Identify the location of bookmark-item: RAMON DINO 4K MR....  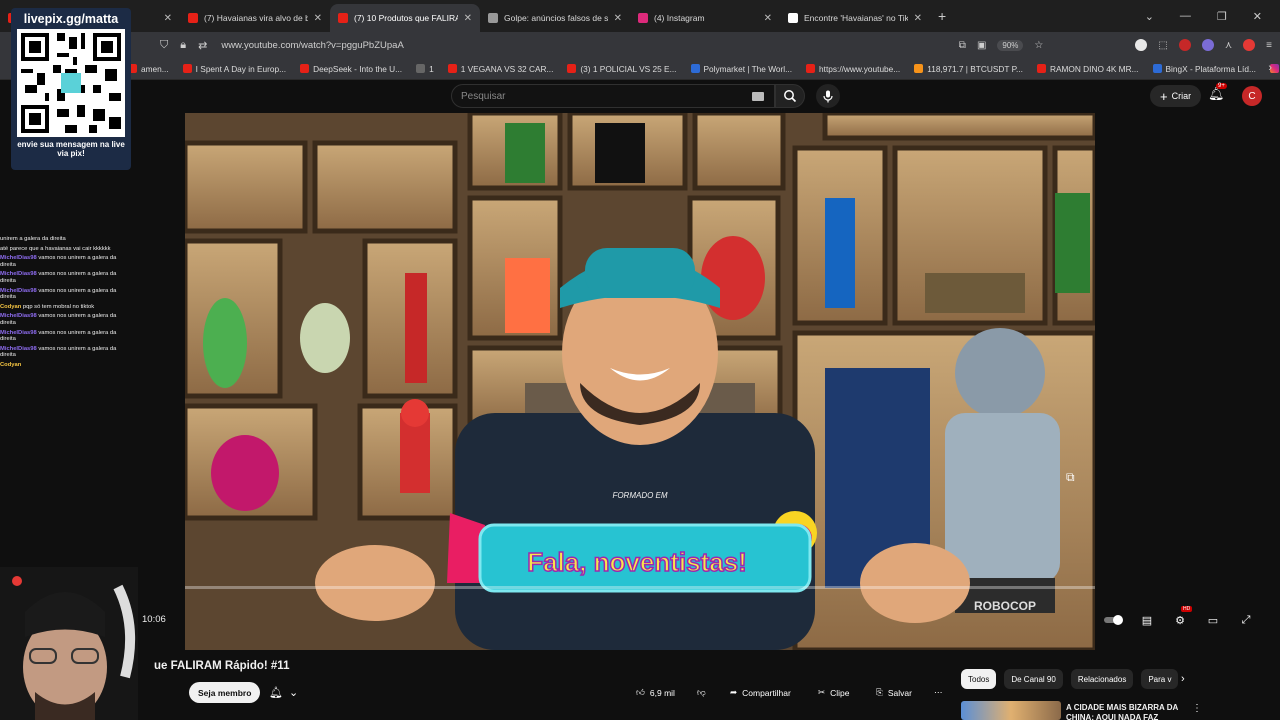
(1087, 69).